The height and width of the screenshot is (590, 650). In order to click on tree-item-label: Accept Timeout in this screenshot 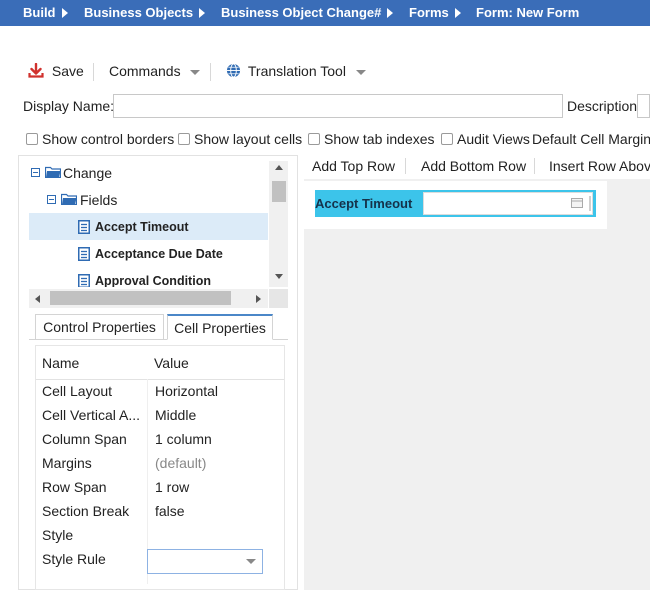, I will do `click(142, 227)`.